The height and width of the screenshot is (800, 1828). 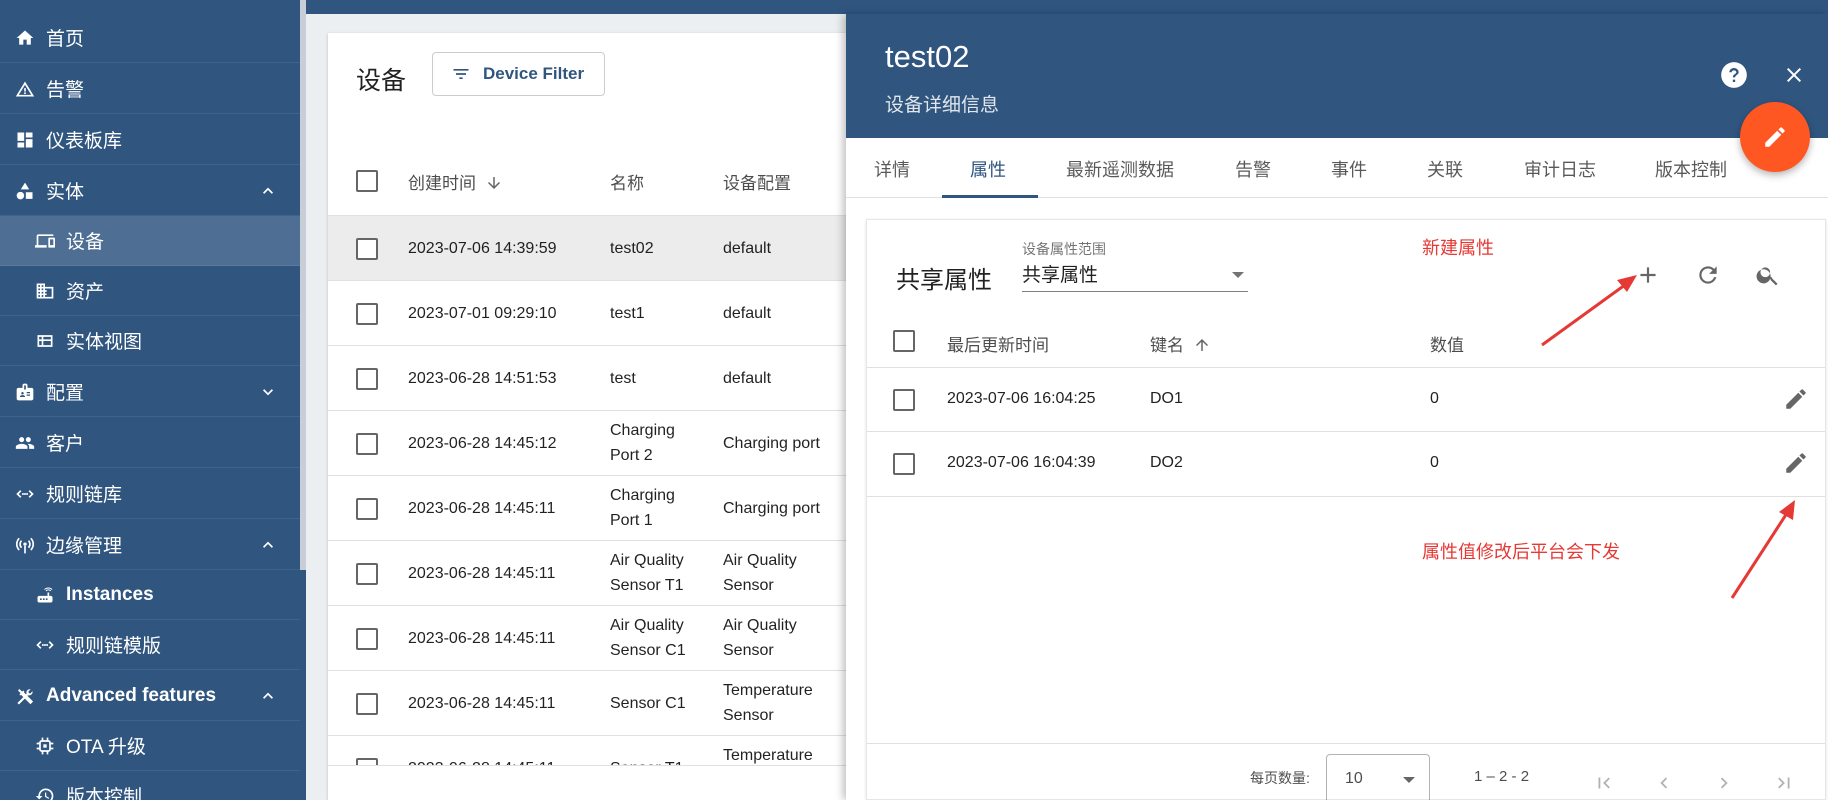 What do you see at coordinates (1560, 169) in the screenshot?
I see `tab-audit-logs: 审计日志` at bounding box center [1560, 169].